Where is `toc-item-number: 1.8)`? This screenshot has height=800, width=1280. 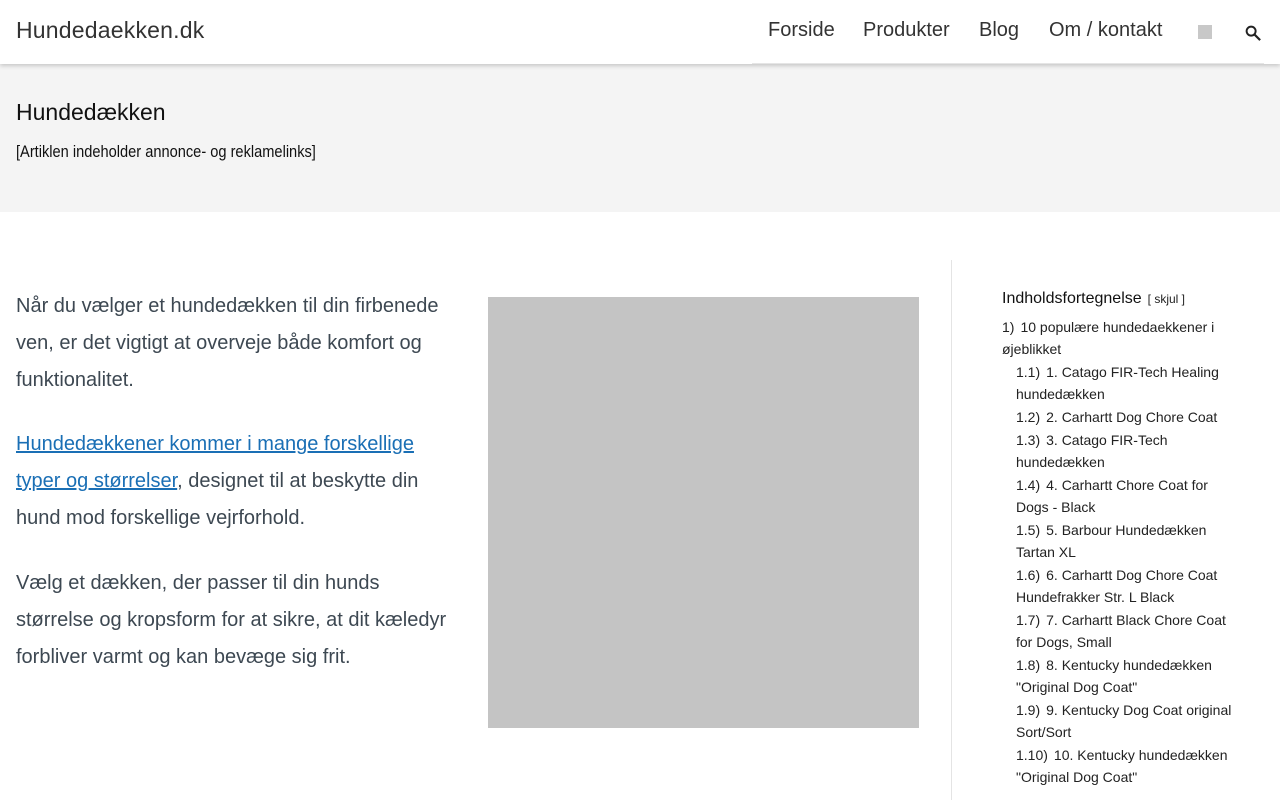 toc-item-number: 1.8) is located at coordinates (1028, 665).